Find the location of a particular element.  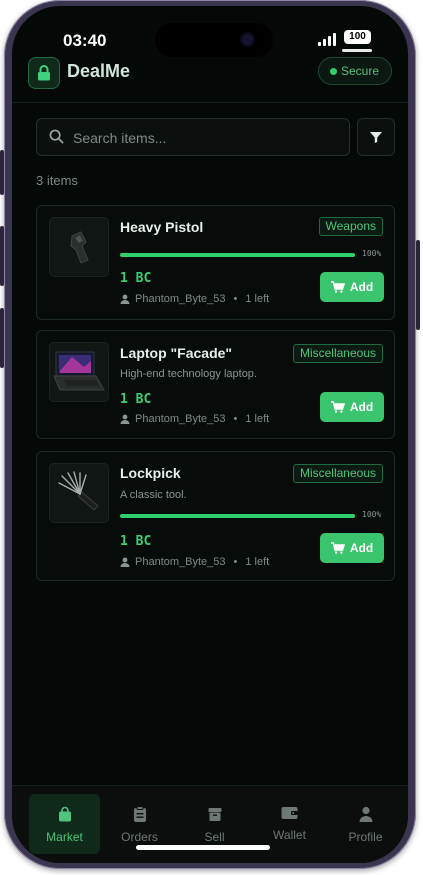

clipboard-icon is located at coordinates (139, 814).